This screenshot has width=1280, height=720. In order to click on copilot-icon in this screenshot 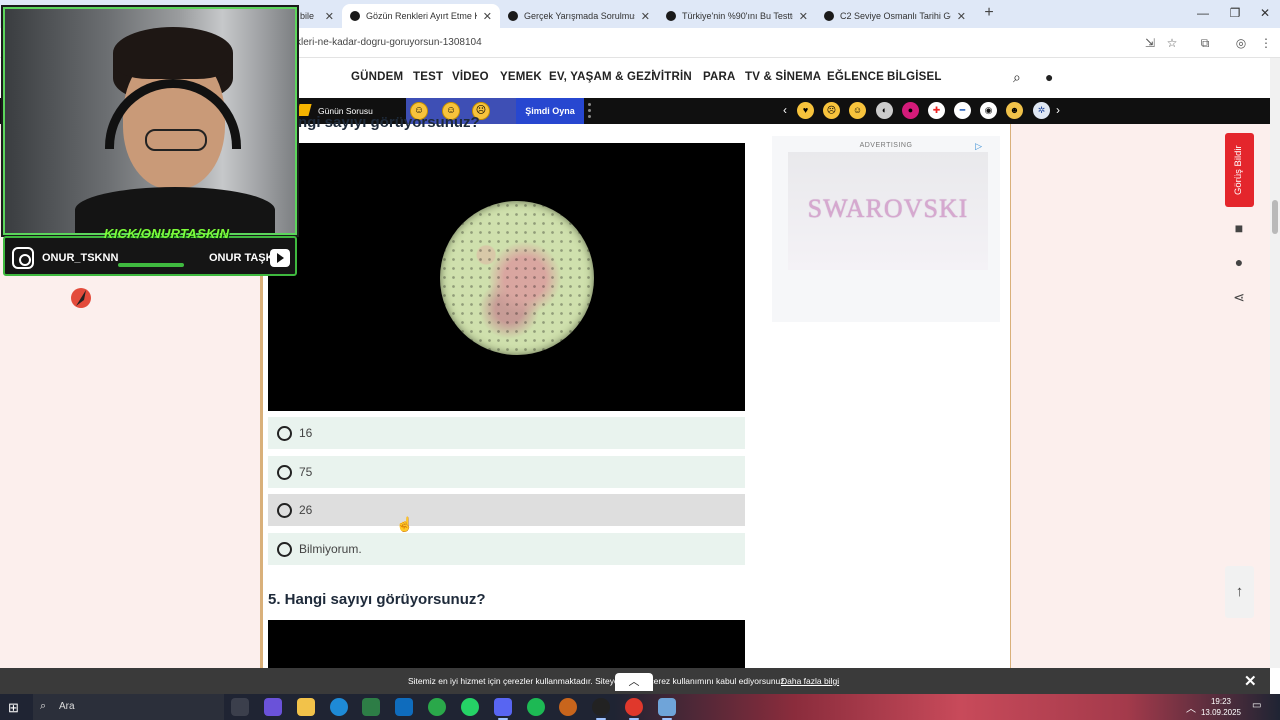, I will do `click(273, 707)`.